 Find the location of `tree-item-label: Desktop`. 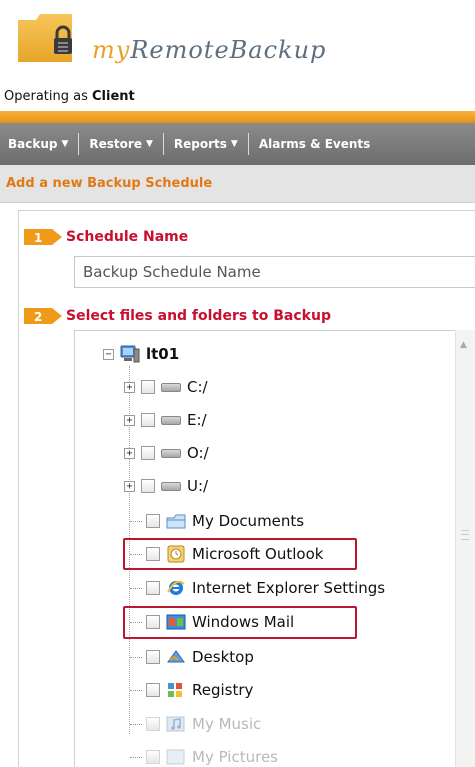

tree-item-label: Desktop is located at coordinates (223, 657).